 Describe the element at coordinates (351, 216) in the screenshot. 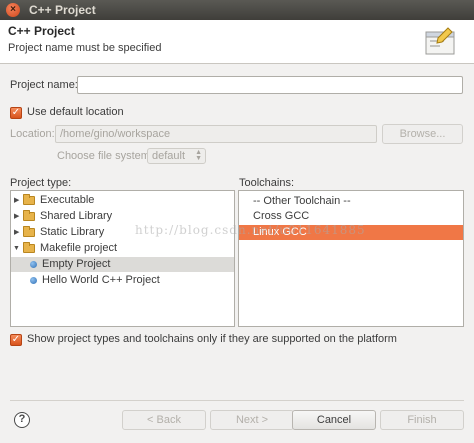

I see `toolchain-item-cross-gcc: Cross GCC` at that location.